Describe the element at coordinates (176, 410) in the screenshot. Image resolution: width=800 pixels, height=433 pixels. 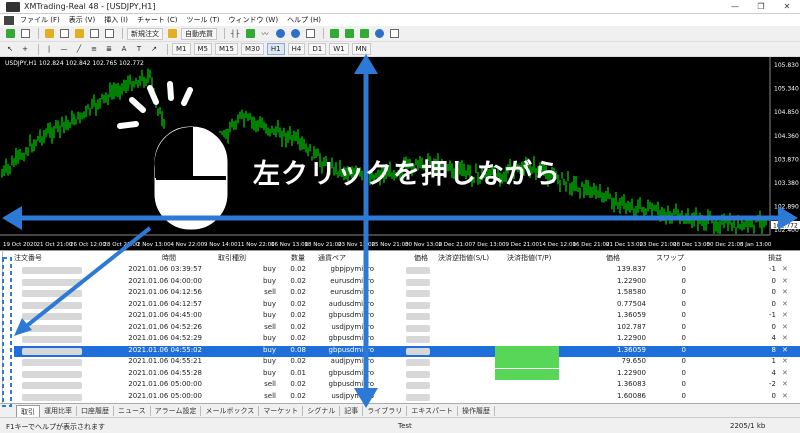
I see `tab-alerts: アラーム設定` at that location.